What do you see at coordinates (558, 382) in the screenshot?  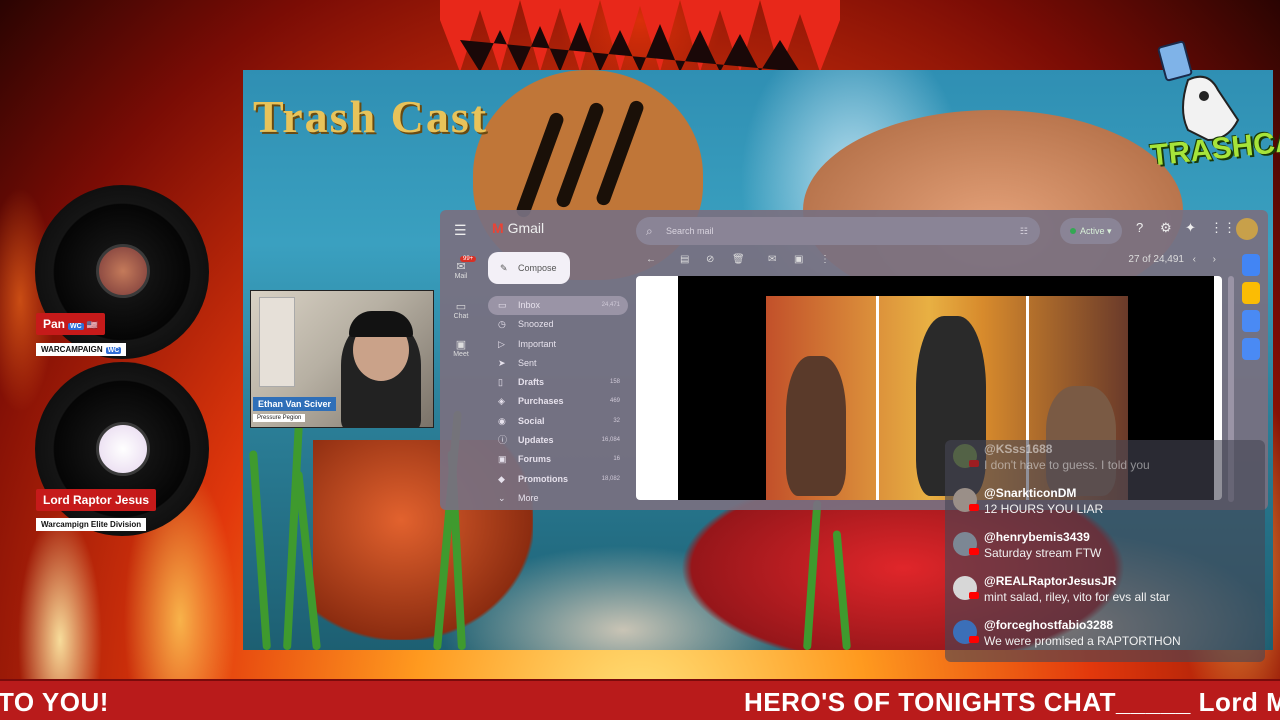 I see `folder-drafts: ▯ Drafts 158` at bounding box center [558, 382].